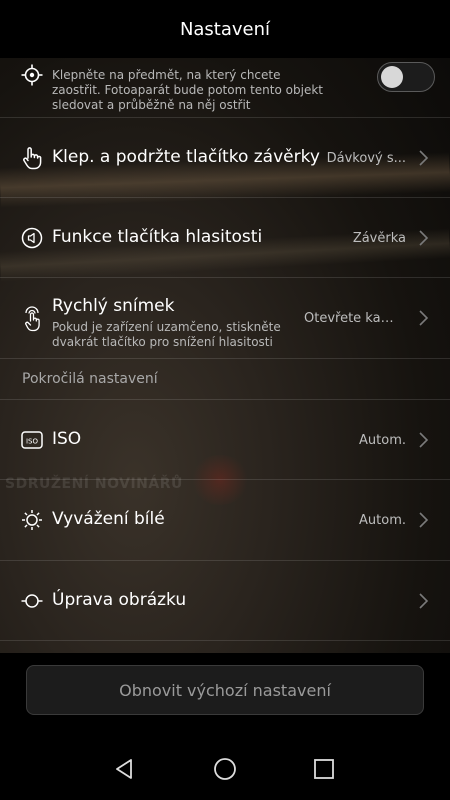 The image size is (450, 800). Describe the element at coordinates (90, 379) in the screenshot. I see `section-title-advanced: Pokročilá nastavení` at that location.